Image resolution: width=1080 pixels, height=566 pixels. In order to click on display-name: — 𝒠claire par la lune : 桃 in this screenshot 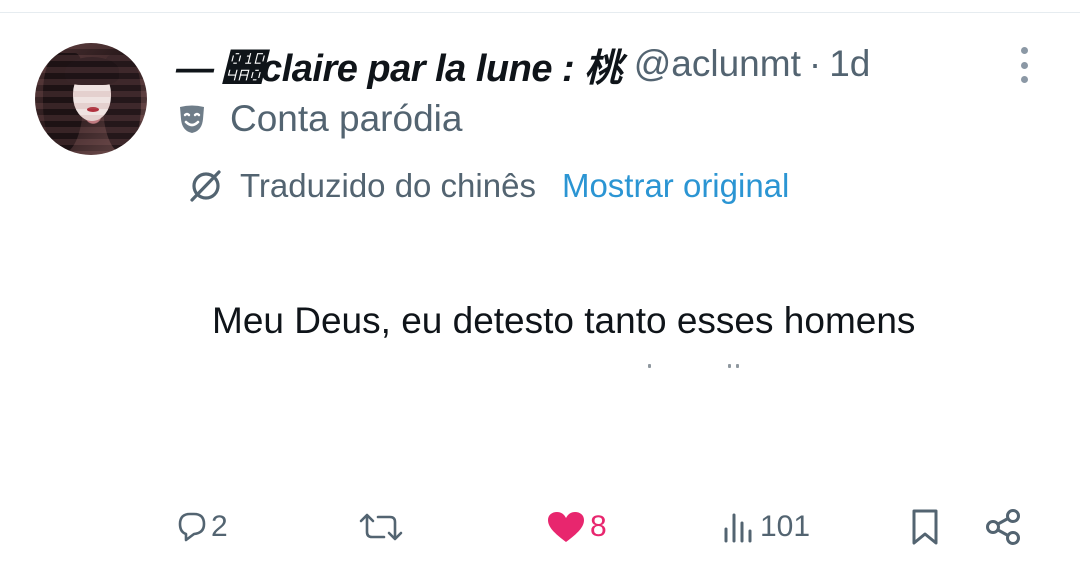, I will do `click(399, 64)`.